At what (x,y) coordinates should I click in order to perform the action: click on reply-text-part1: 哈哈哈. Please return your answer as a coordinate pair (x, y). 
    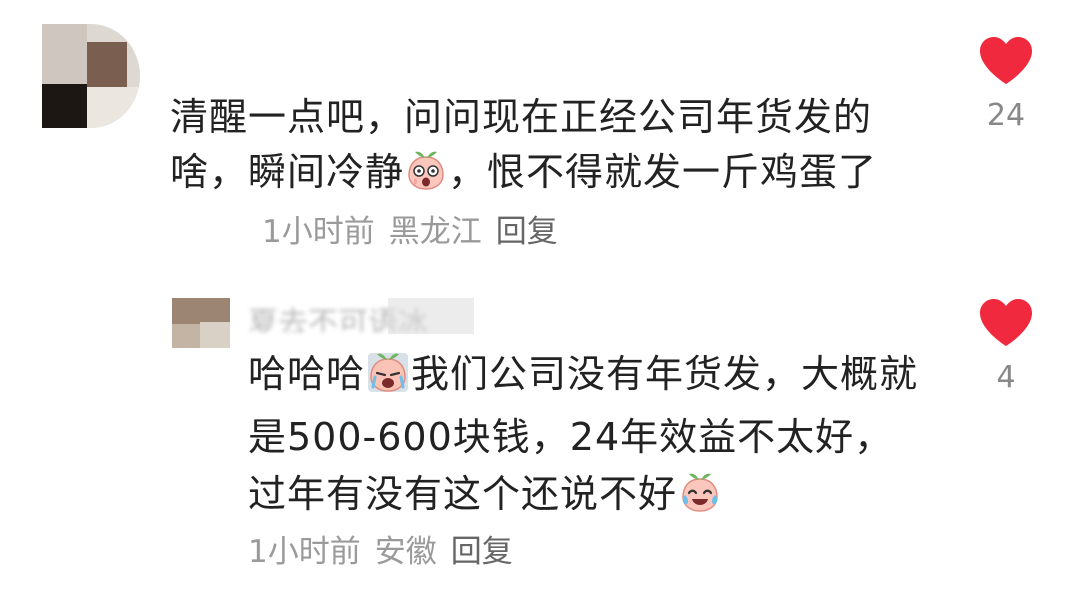
    Looking at the image, I should click on (307, 374).